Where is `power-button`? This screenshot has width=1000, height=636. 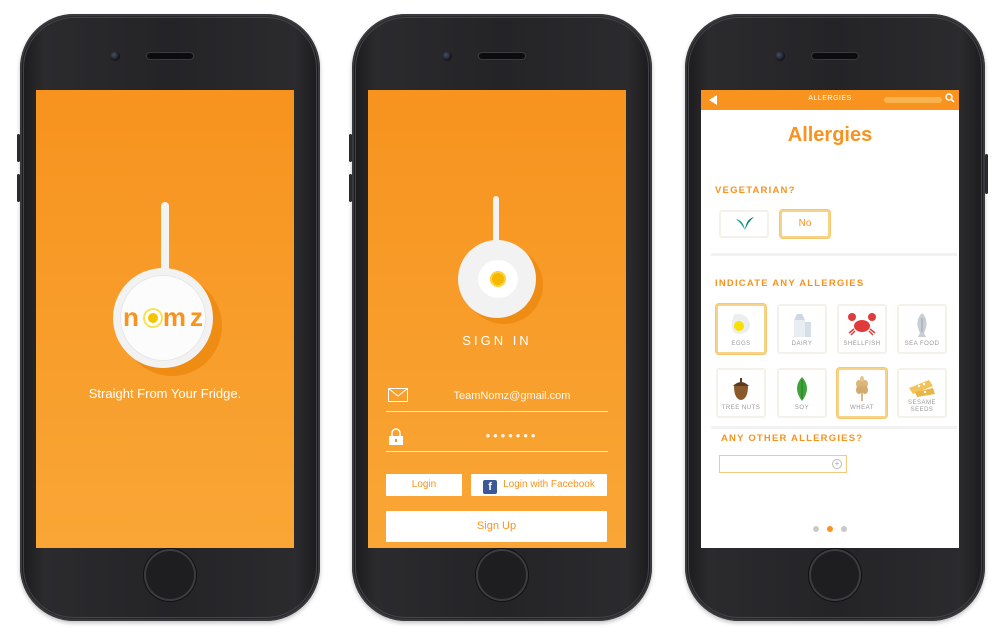
power-button is located at coordinates (986, 174).